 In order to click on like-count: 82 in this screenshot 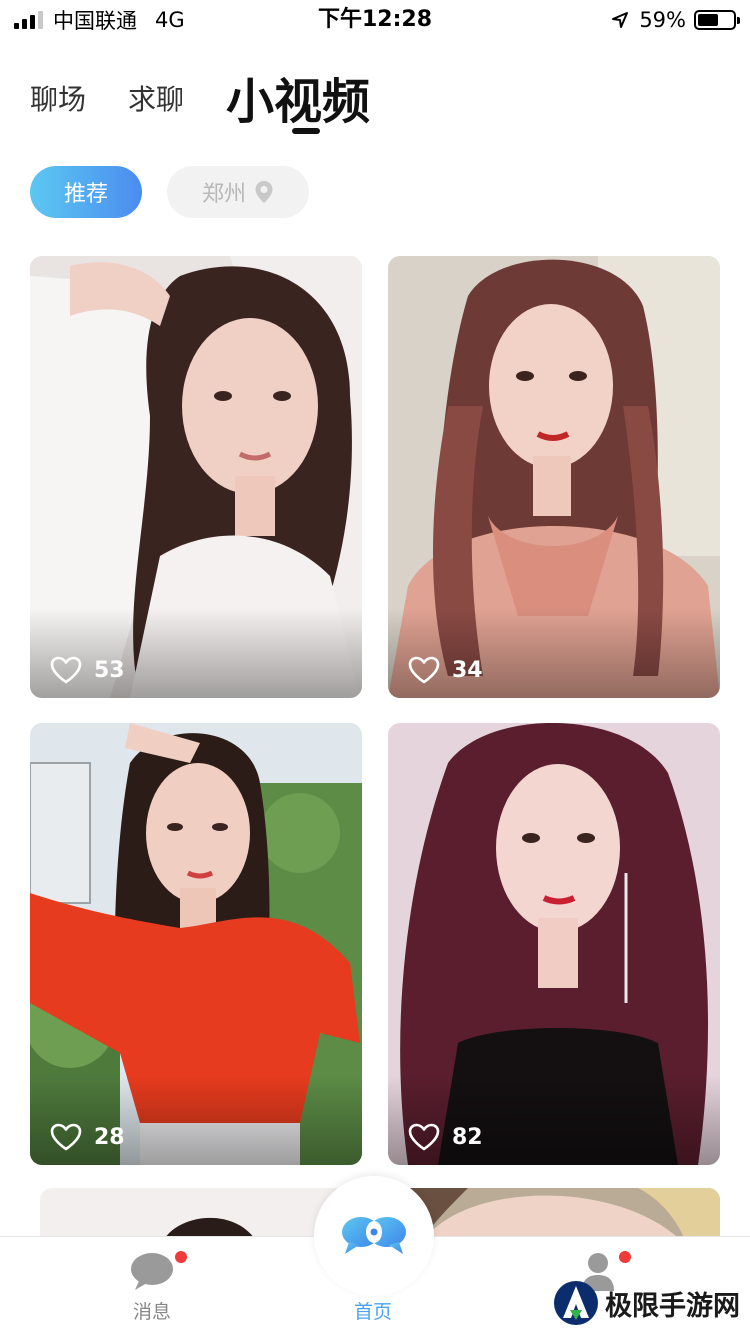, I will do `click(445, 1137)`.